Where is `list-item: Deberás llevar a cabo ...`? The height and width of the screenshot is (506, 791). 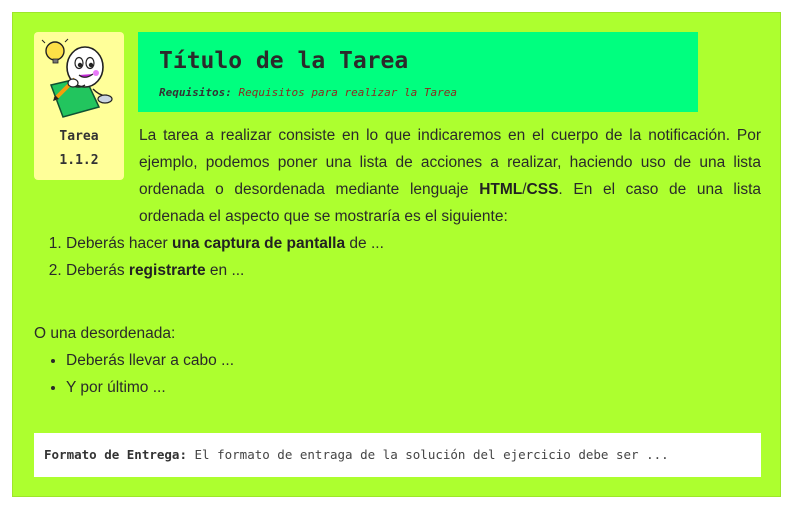 list-item: Deberás llevar a cabo ... is located at coordinates (413, 360).